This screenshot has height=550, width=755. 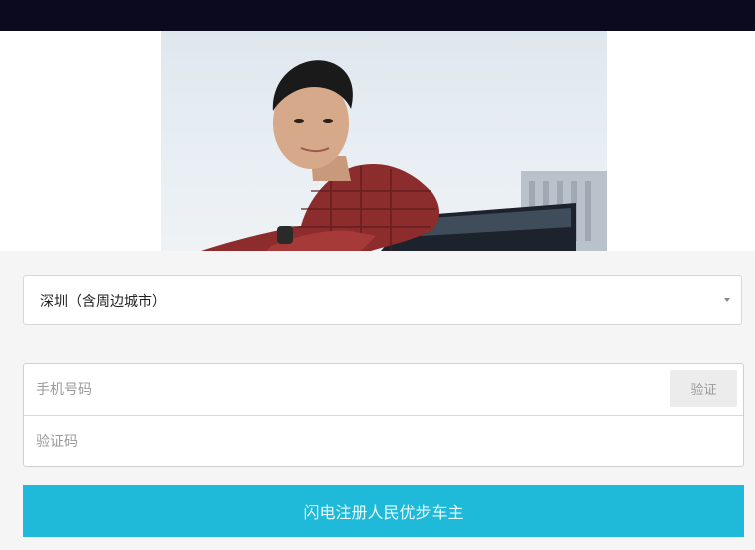 I want to click on city-select-value: 深圳（含周边城市）, so click(x=103, y=302).